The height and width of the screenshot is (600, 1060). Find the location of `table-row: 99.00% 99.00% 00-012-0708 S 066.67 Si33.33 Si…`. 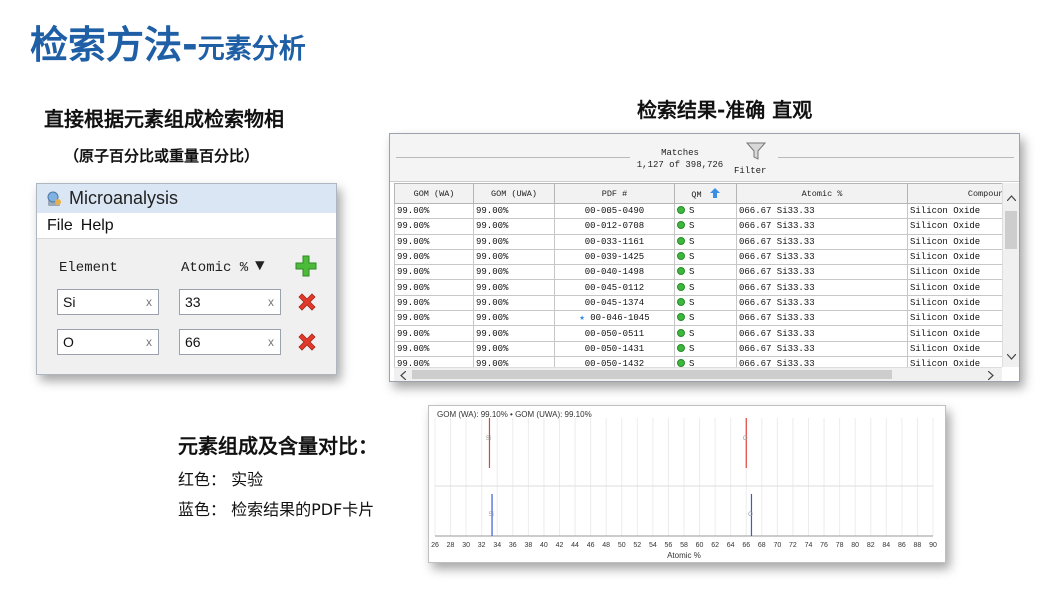

table-row: 99.00% 99.00% 00-012-0708 S 066.67 Si33.33 Si… is located at coordinates (698, 226).